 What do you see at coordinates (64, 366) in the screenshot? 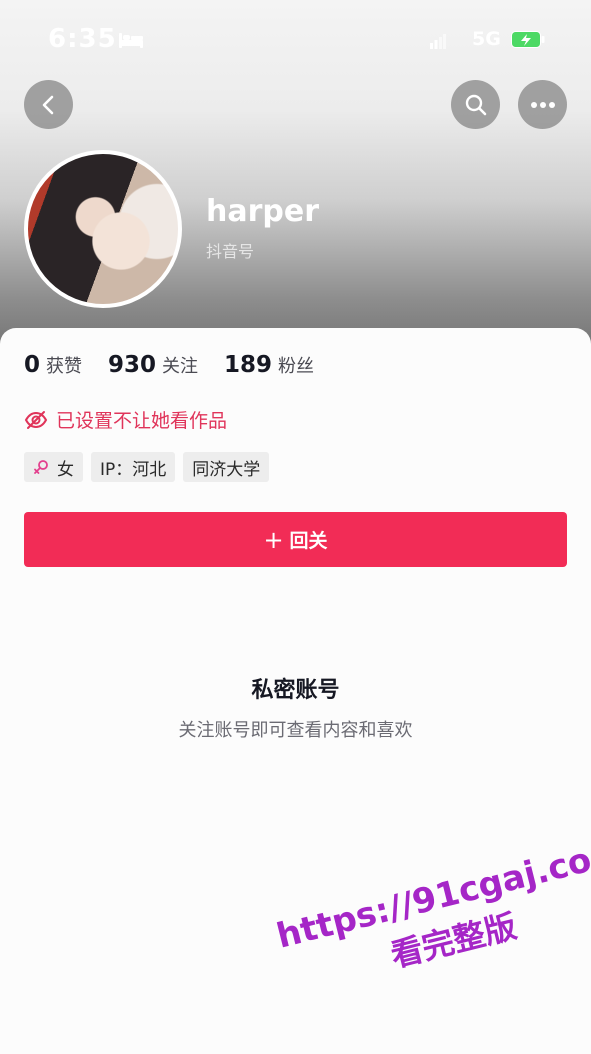
I see `stat-label: 获赞` at bounding box center [64, 366].